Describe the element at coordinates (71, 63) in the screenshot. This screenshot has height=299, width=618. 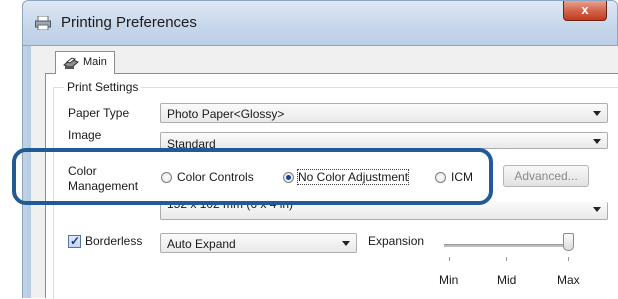
I see `printer-tab-icon` at that location.